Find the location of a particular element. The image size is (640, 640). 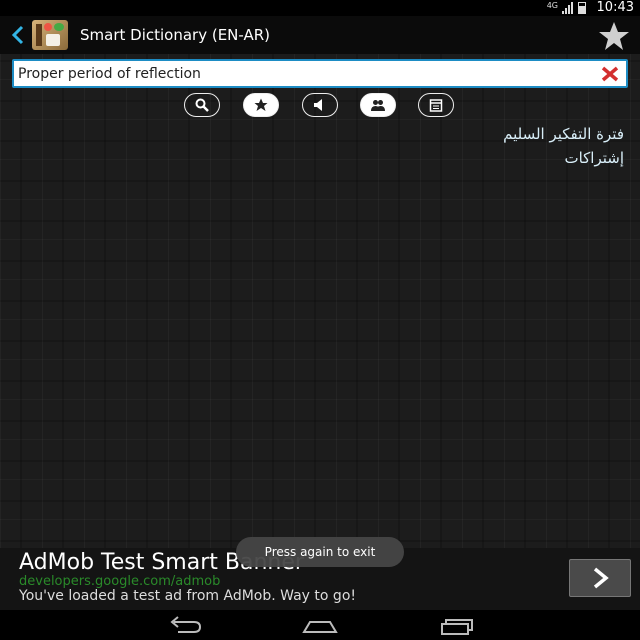

calendar-icon is located at coordinates (436, 105).